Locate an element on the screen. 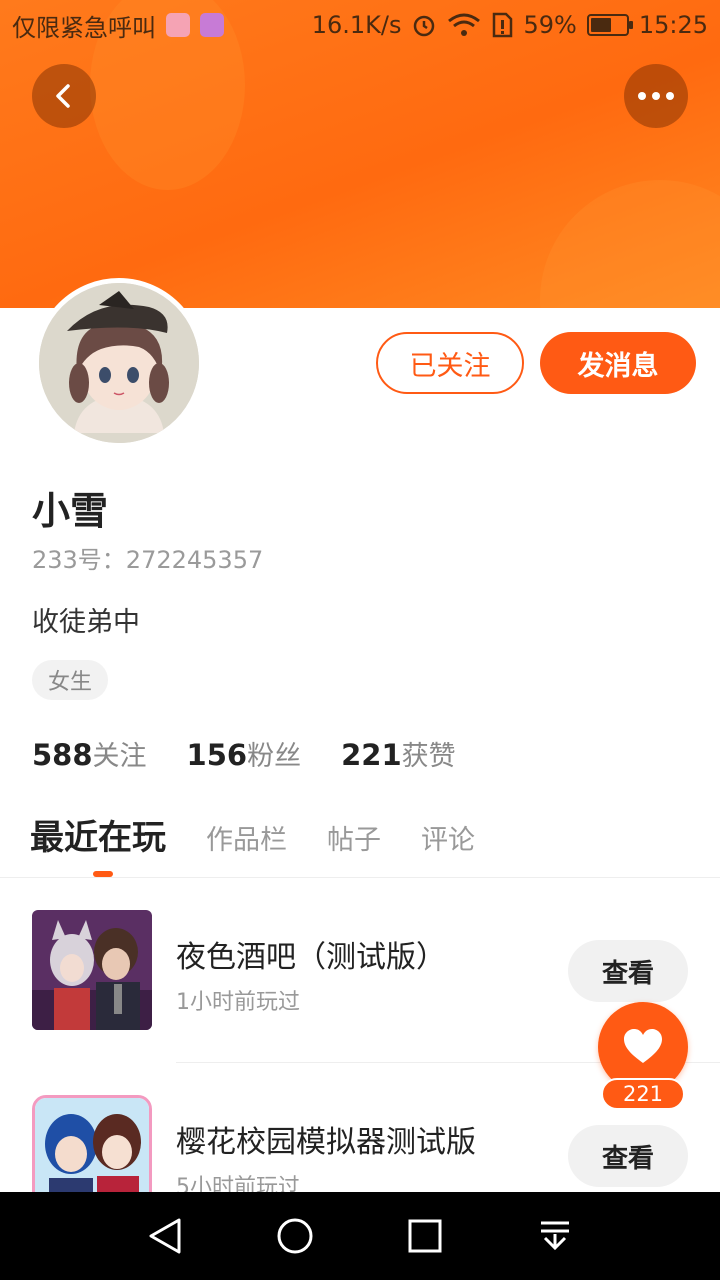  alarm-icon is located at coordinates (424, 26).